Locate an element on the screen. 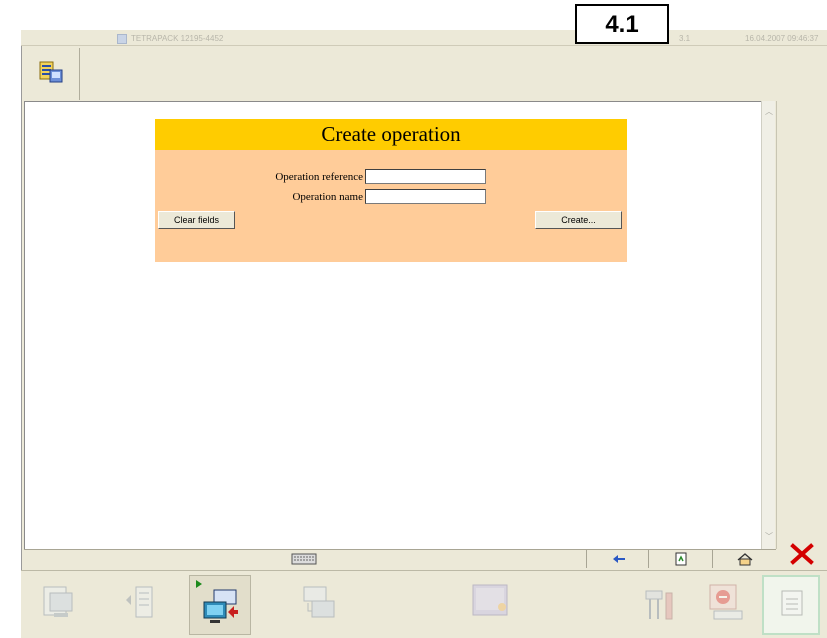 The image size is (827, 638). report-screen-icon is located at coordinates (58, 601).